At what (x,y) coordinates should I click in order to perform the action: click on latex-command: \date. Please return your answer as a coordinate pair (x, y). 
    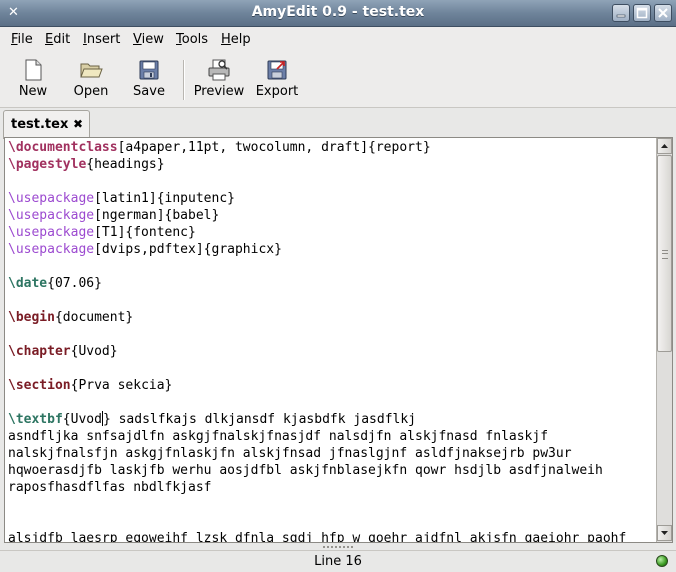
    Looking at the image, I should click on (28, 283).